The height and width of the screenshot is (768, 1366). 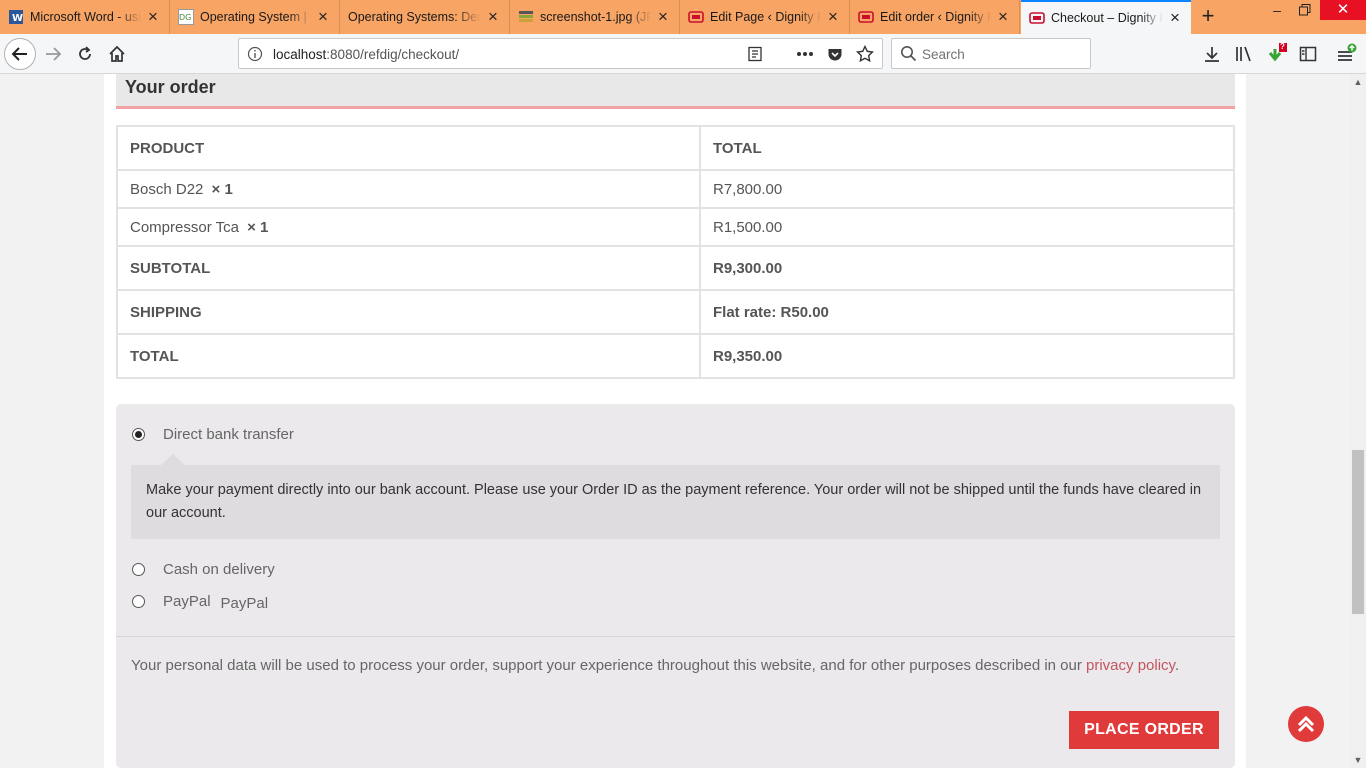 I want to click on order-review-heading: Your order, so click(x=675, y=91).